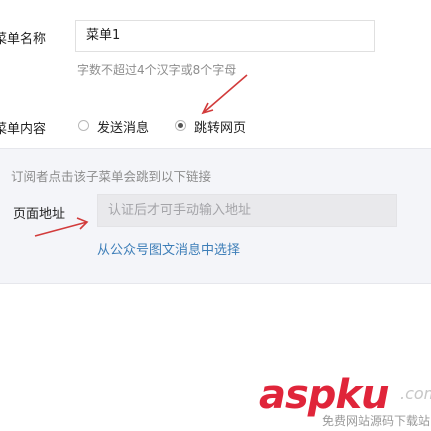 This screenshot has height=431, width=431. Describe the element at coordinates (376, 421) in the screenshot. I see `watermark-subtitle: 免费网站源码下载站!` at that location.